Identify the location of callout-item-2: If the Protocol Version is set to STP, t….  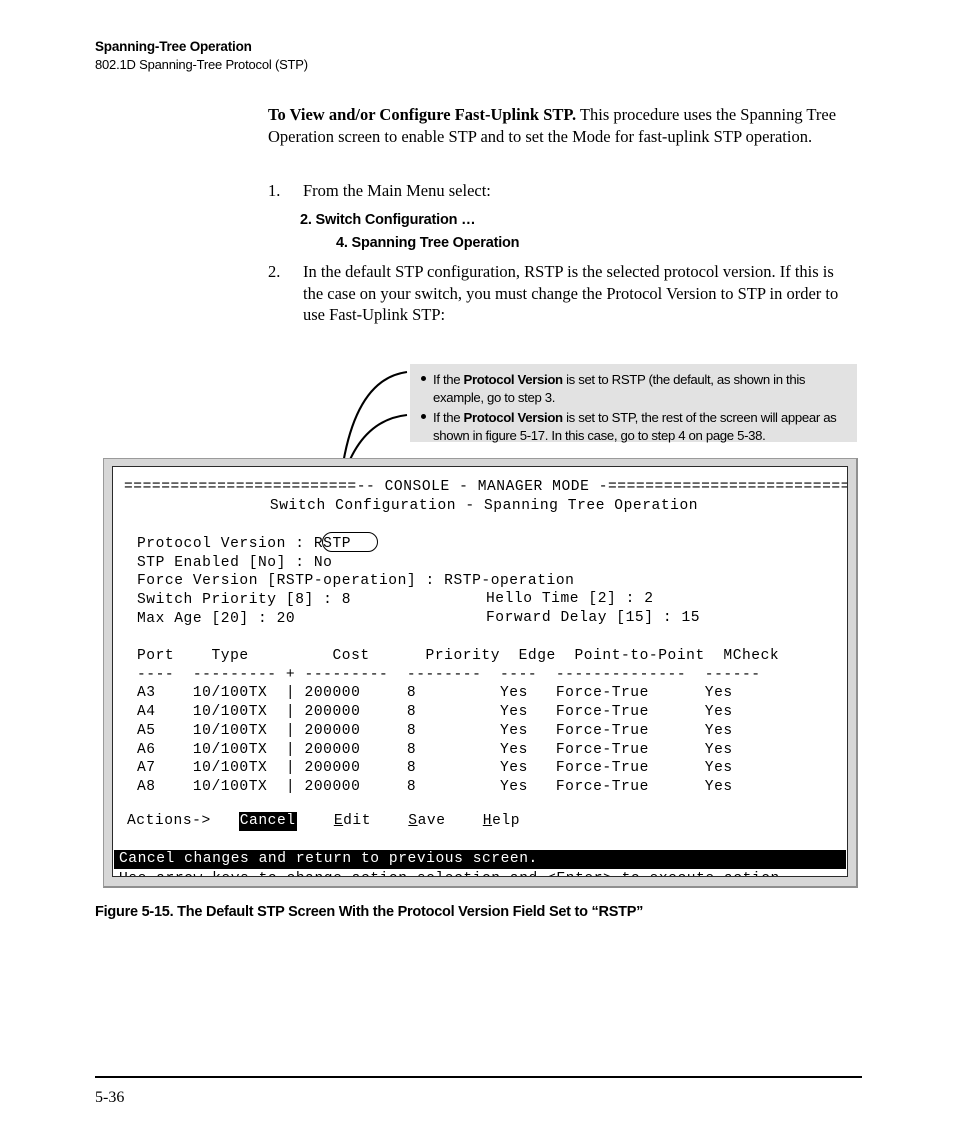
(636, 426).